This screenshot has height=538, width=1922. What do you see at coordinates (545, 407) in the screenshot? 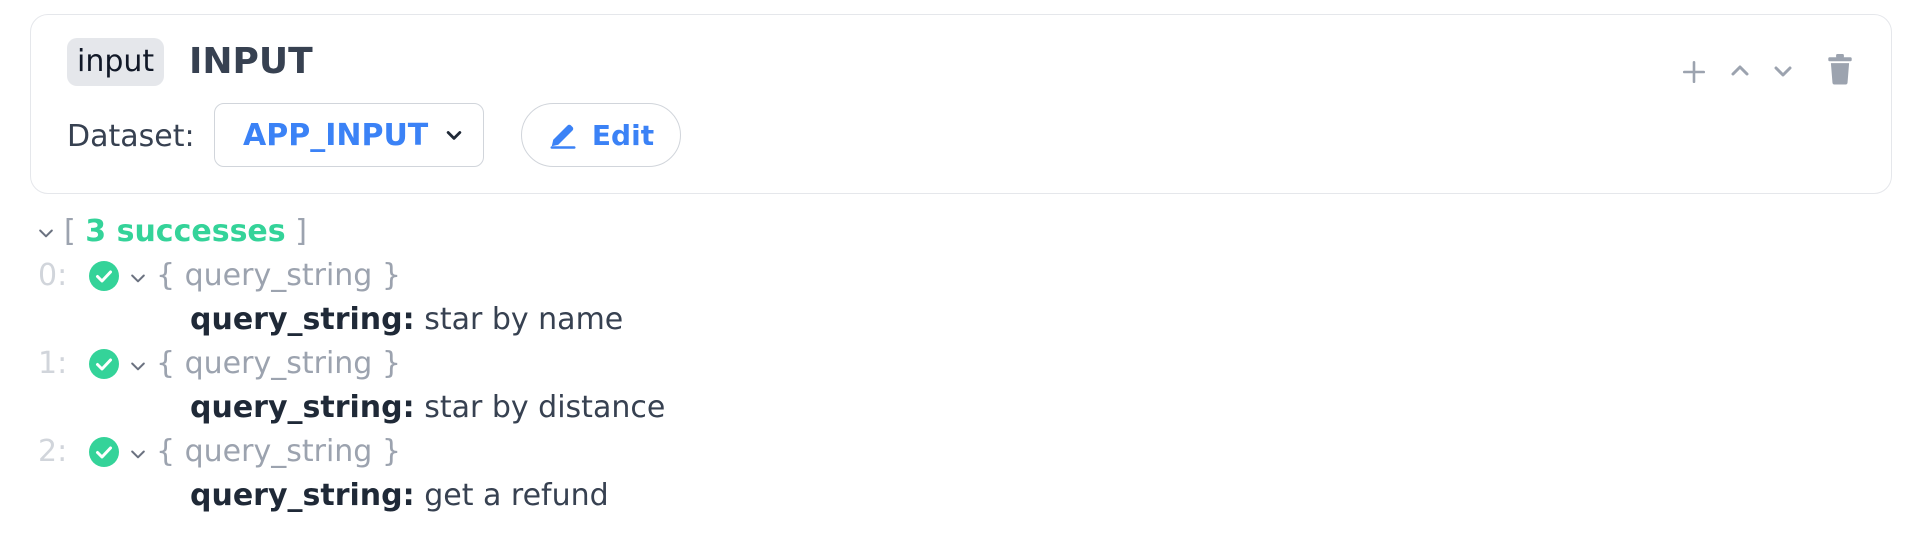
I see `field-value: star by distance` at bounding box center [545, 407].